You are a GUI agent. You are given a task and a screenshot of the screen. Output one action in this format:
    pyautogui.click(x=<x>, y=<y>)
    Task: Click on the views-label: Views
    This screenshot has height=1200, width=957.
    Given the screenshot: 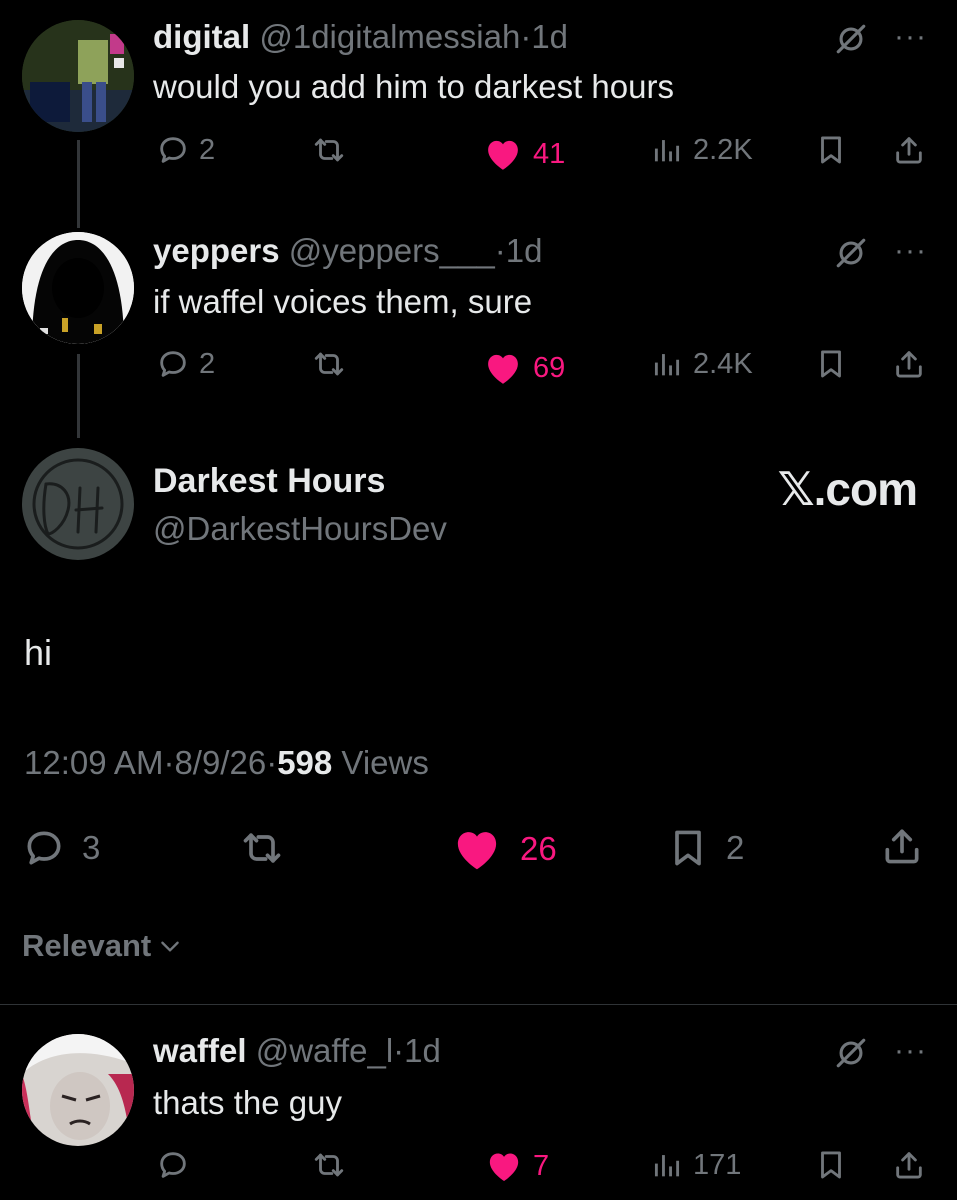 What is the action you would take?
    pyautogui.click(x=385, y=762)
    